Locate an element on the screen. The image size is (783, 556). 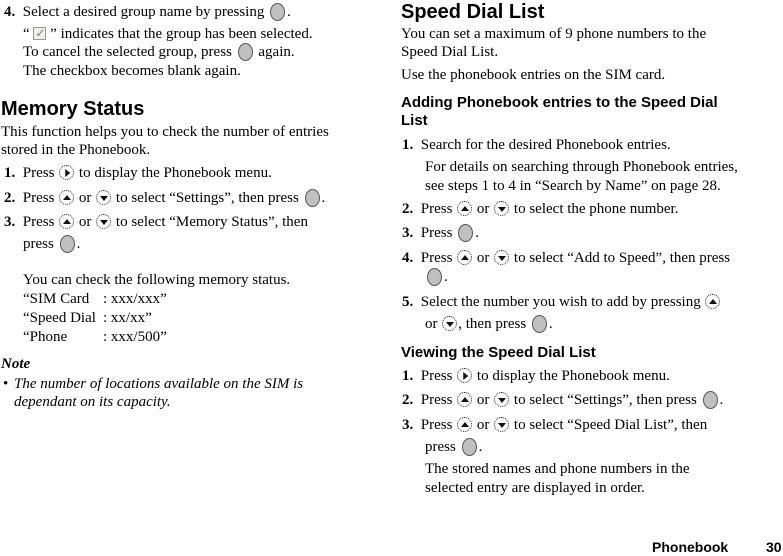
speed-dial-intro-2: Speed Dial List. is located at coordinates (450, 52).